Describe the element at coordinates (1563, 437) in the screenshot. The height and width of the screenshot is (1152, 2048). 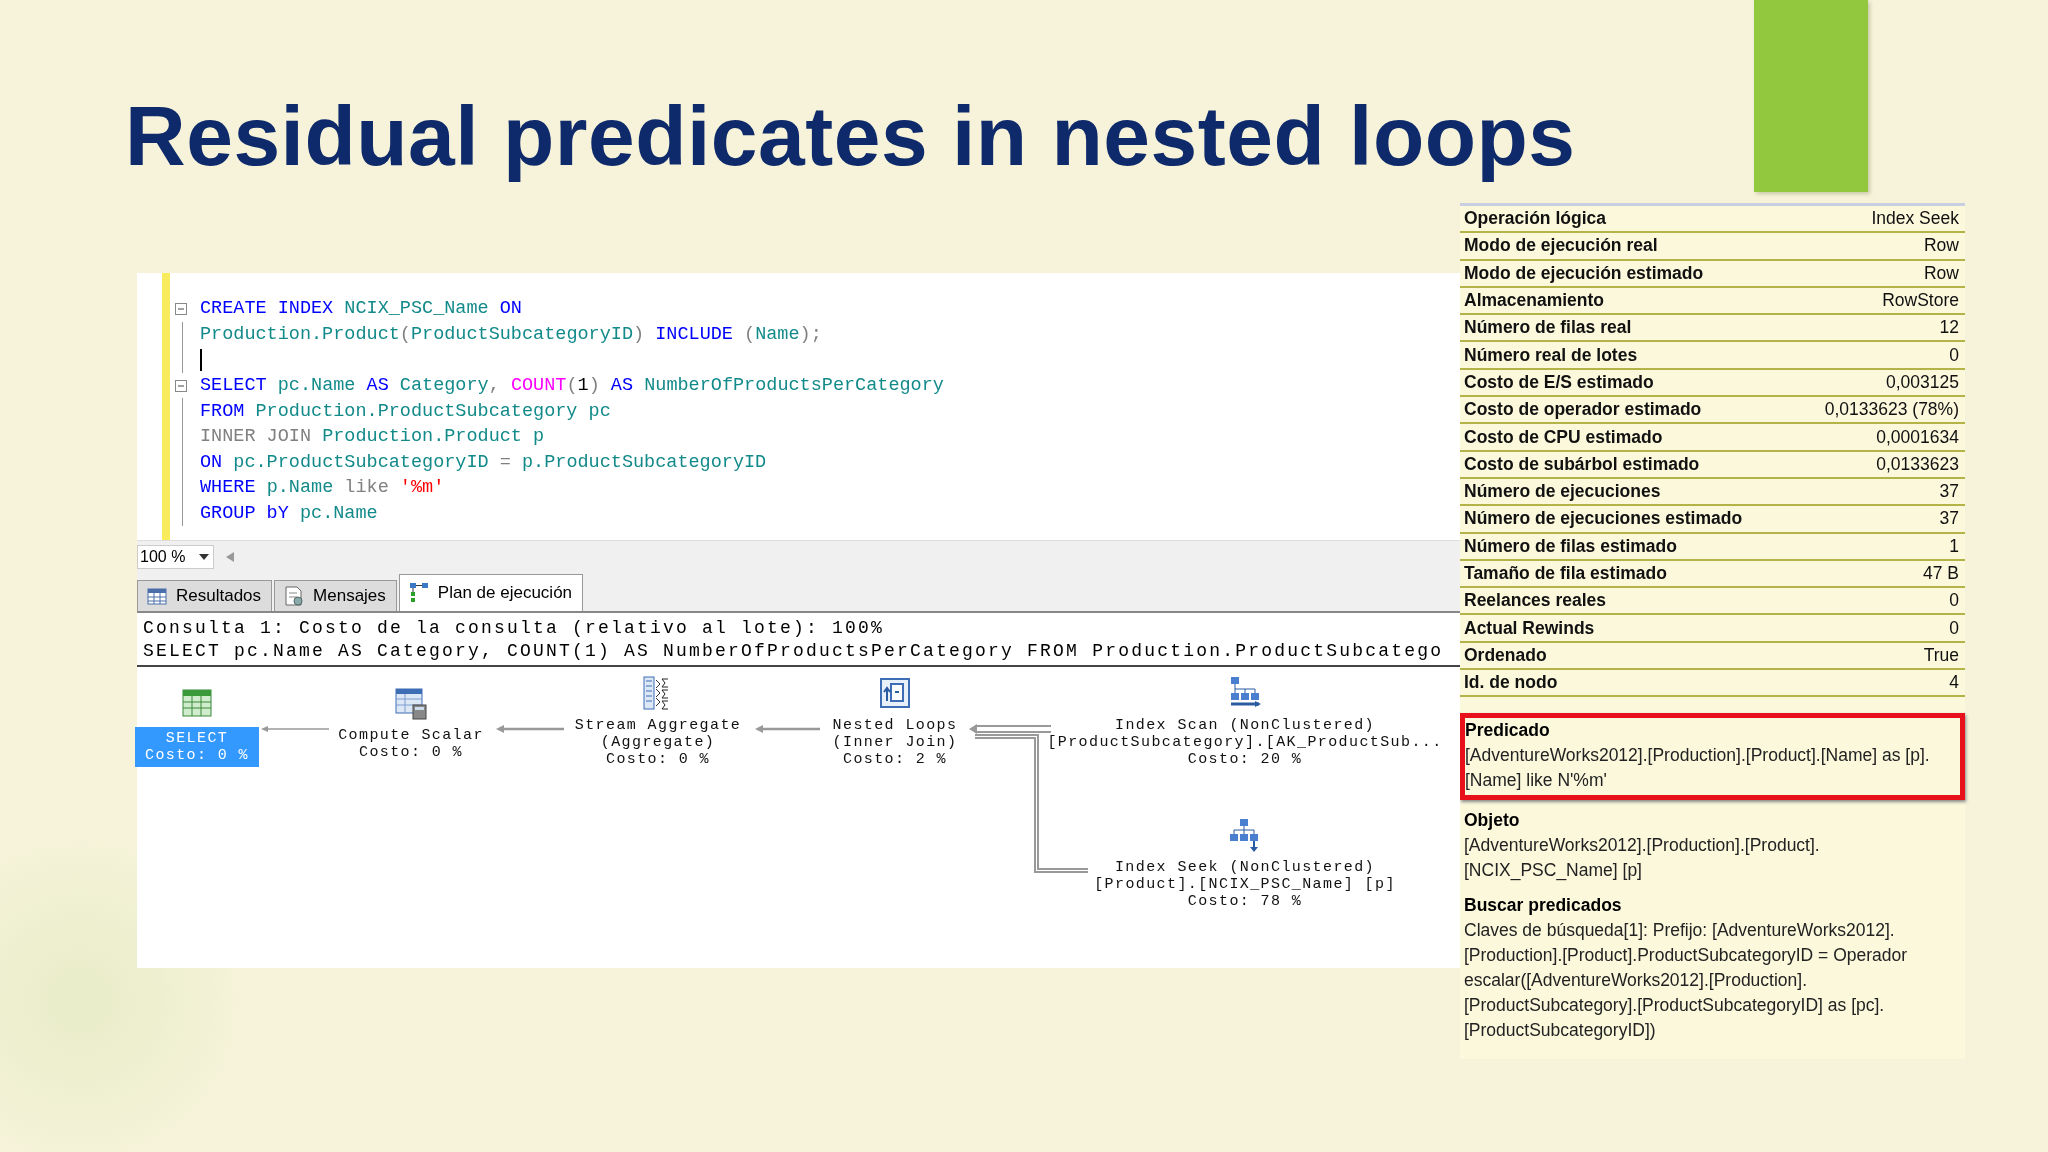
I see `property-label: Costo de CPU estimado` at that location.